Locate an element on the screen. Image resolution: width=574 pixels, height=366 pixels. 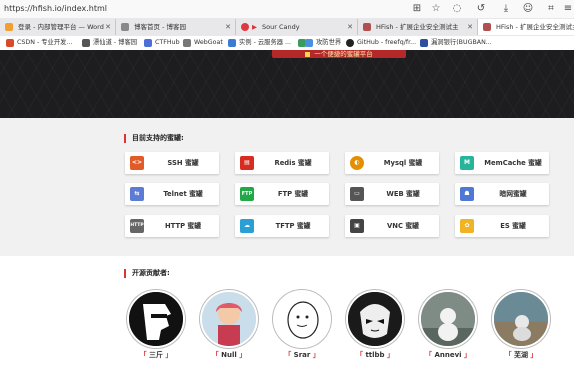
play-icon: ▶ is located at coordinates (254, 27).